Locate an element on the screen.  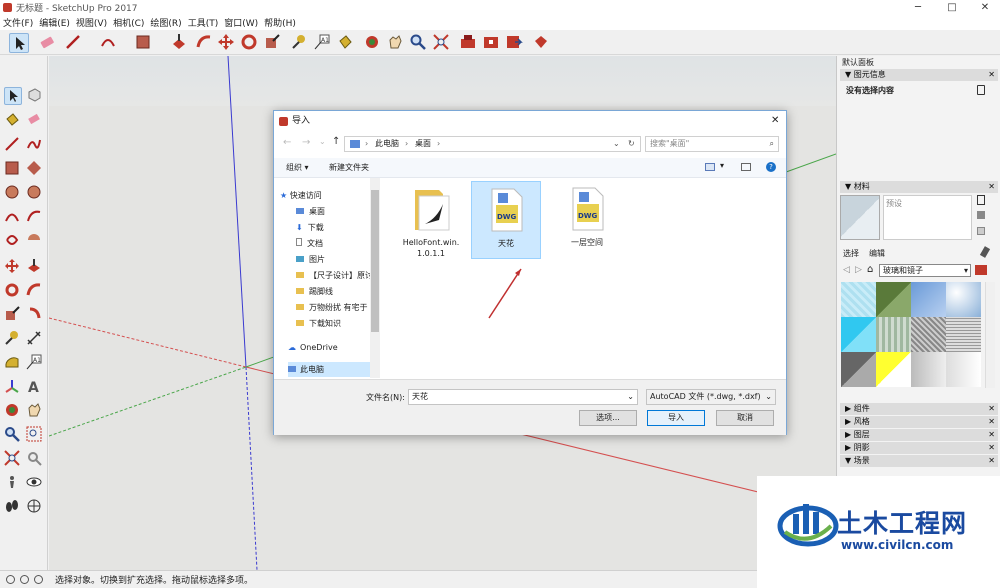
pan-tool-icon is located at coordinates (396, 43).